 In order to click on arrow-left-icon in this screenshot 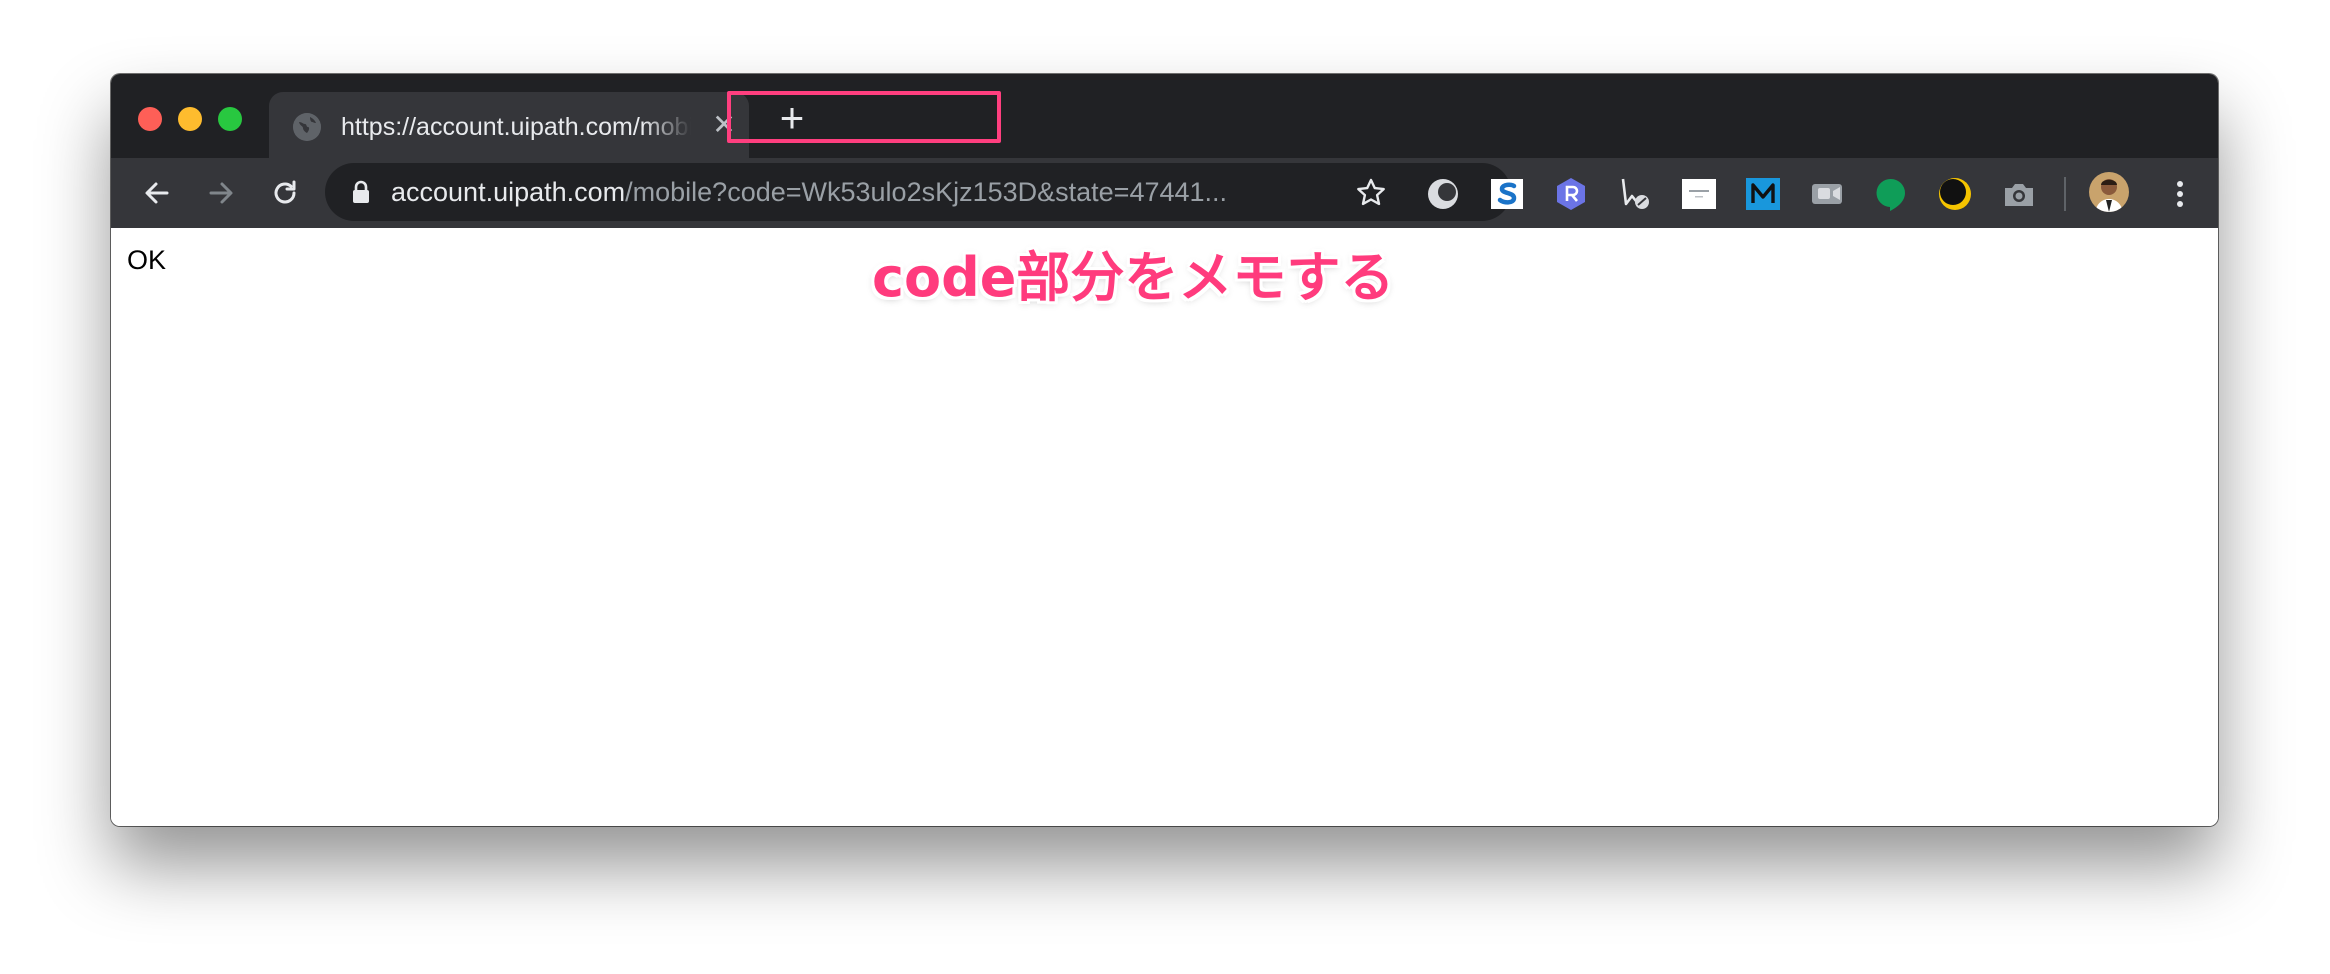, I will do `click(157, 193)`.